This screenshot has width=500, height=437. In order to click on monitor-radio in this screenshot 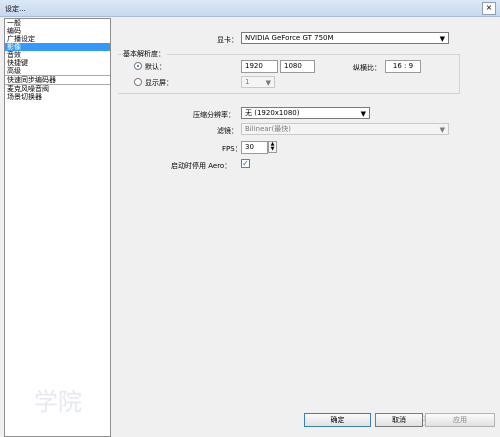, I will do `click(138, 82)`.